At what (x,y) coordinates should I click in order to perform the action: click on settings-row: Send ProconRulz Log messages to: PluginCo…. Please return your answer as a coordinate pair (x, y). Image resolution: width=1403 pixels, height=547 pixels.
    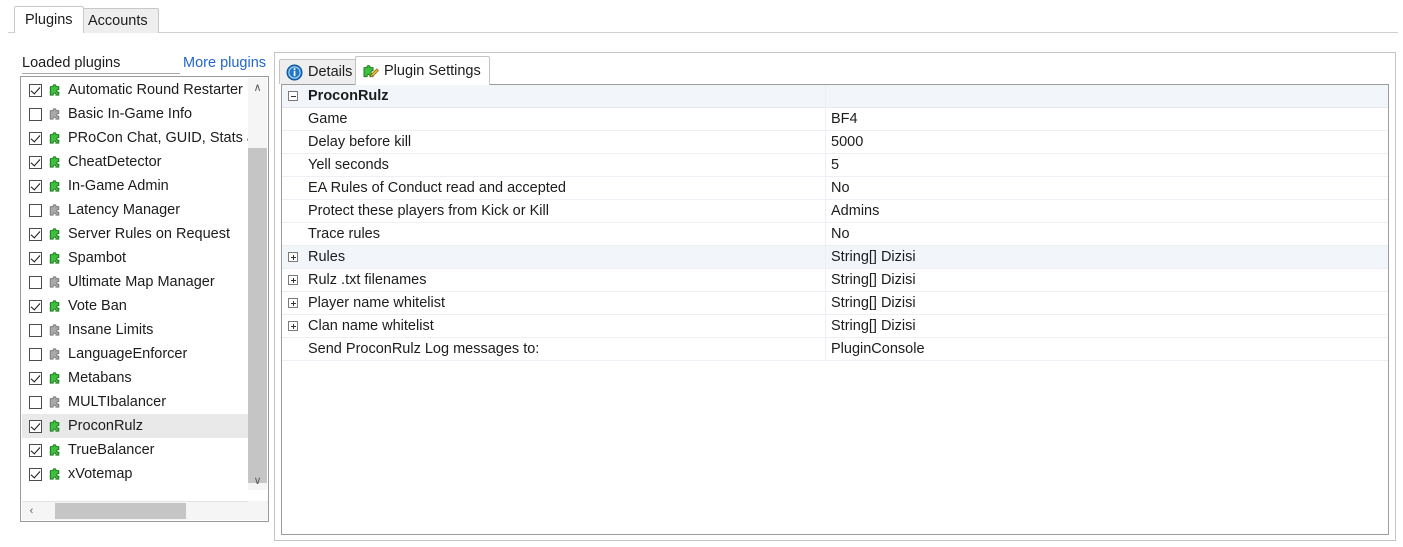
    Looking at the image, I should click on (835, 349).